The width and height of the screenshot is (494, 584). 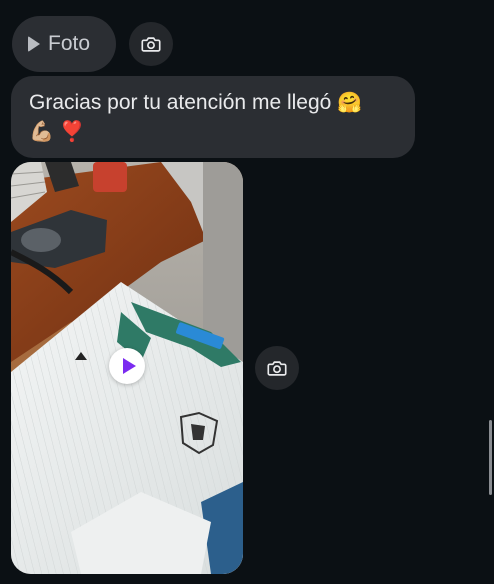 I want to click on camera-button-video, so click(x=277, y=368).